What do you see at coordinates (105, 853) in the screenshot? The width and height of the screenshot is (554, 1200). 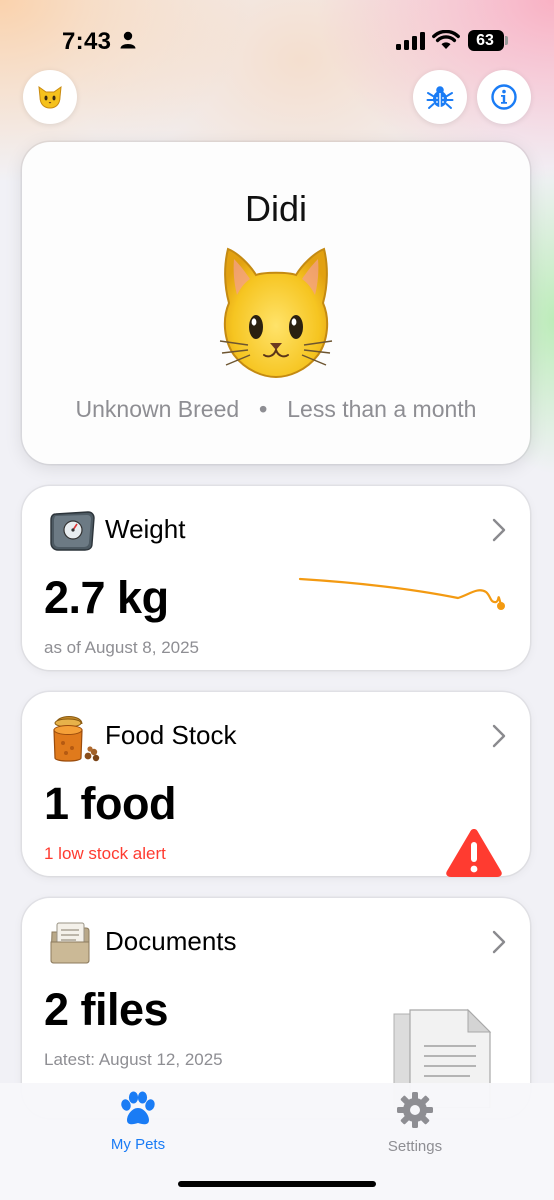 I see `low-stock-alert-text: 1 low stock alert` at bounding box center [105, 853].